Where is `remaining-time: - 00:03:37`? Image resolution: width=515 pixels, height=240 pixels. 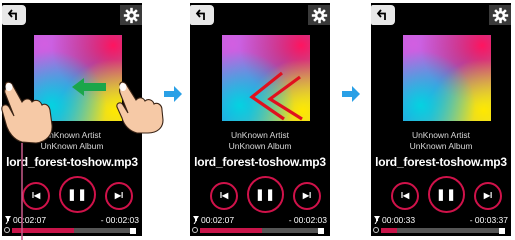 remaining-time: - 00:03:37 is located at coordinates (488, 220).